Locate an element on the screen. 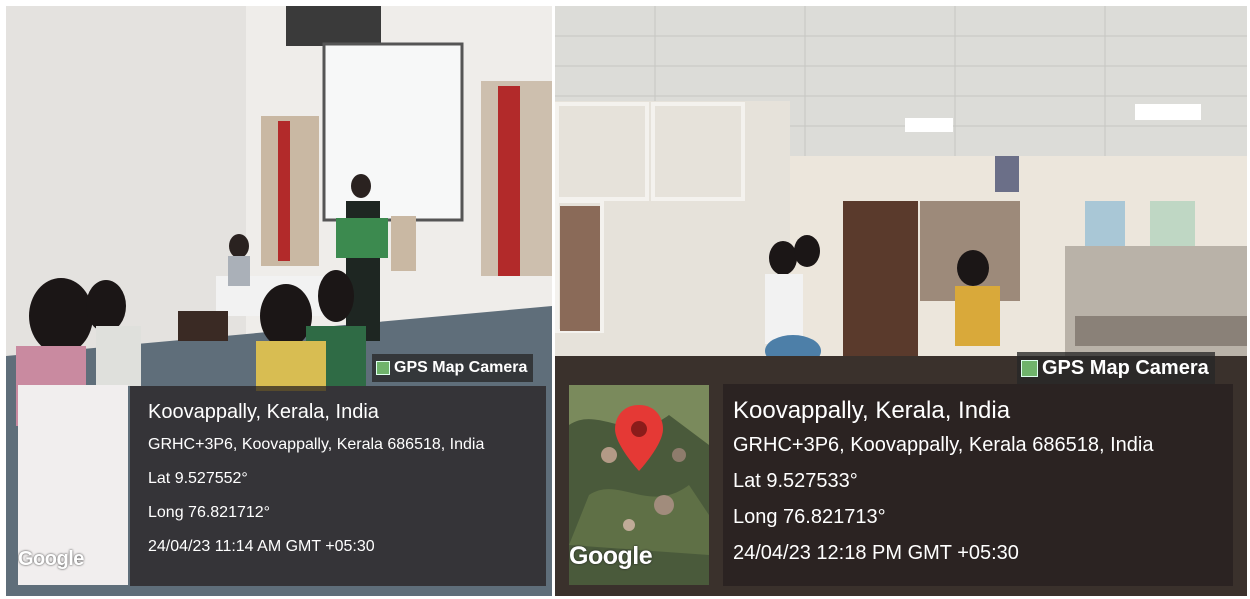 The image size is (1250, 599). longitude: Long 76.821712° is located at coordinates (209, 512).